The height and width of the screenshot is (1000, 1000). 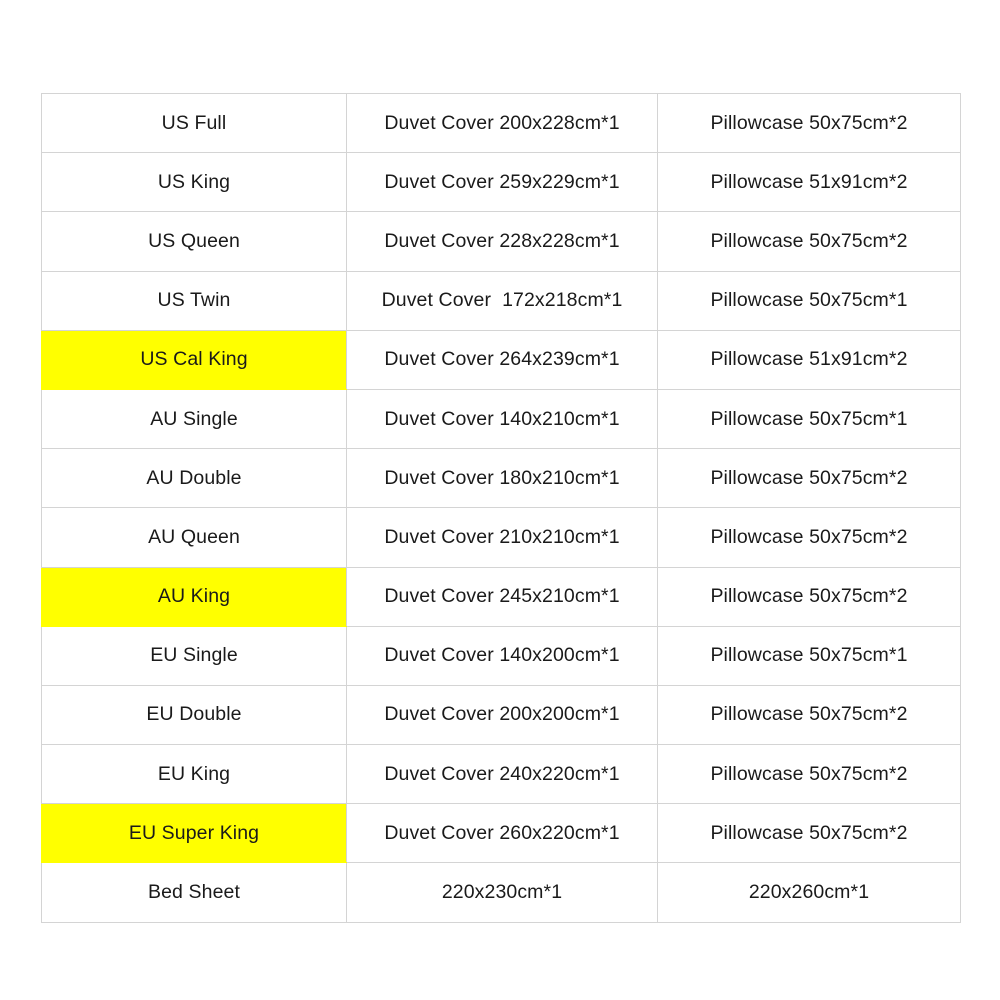 I want to click on cell-duvet-cover: Duvet Cover 140x200cm*1, so click(x=502, y=655).